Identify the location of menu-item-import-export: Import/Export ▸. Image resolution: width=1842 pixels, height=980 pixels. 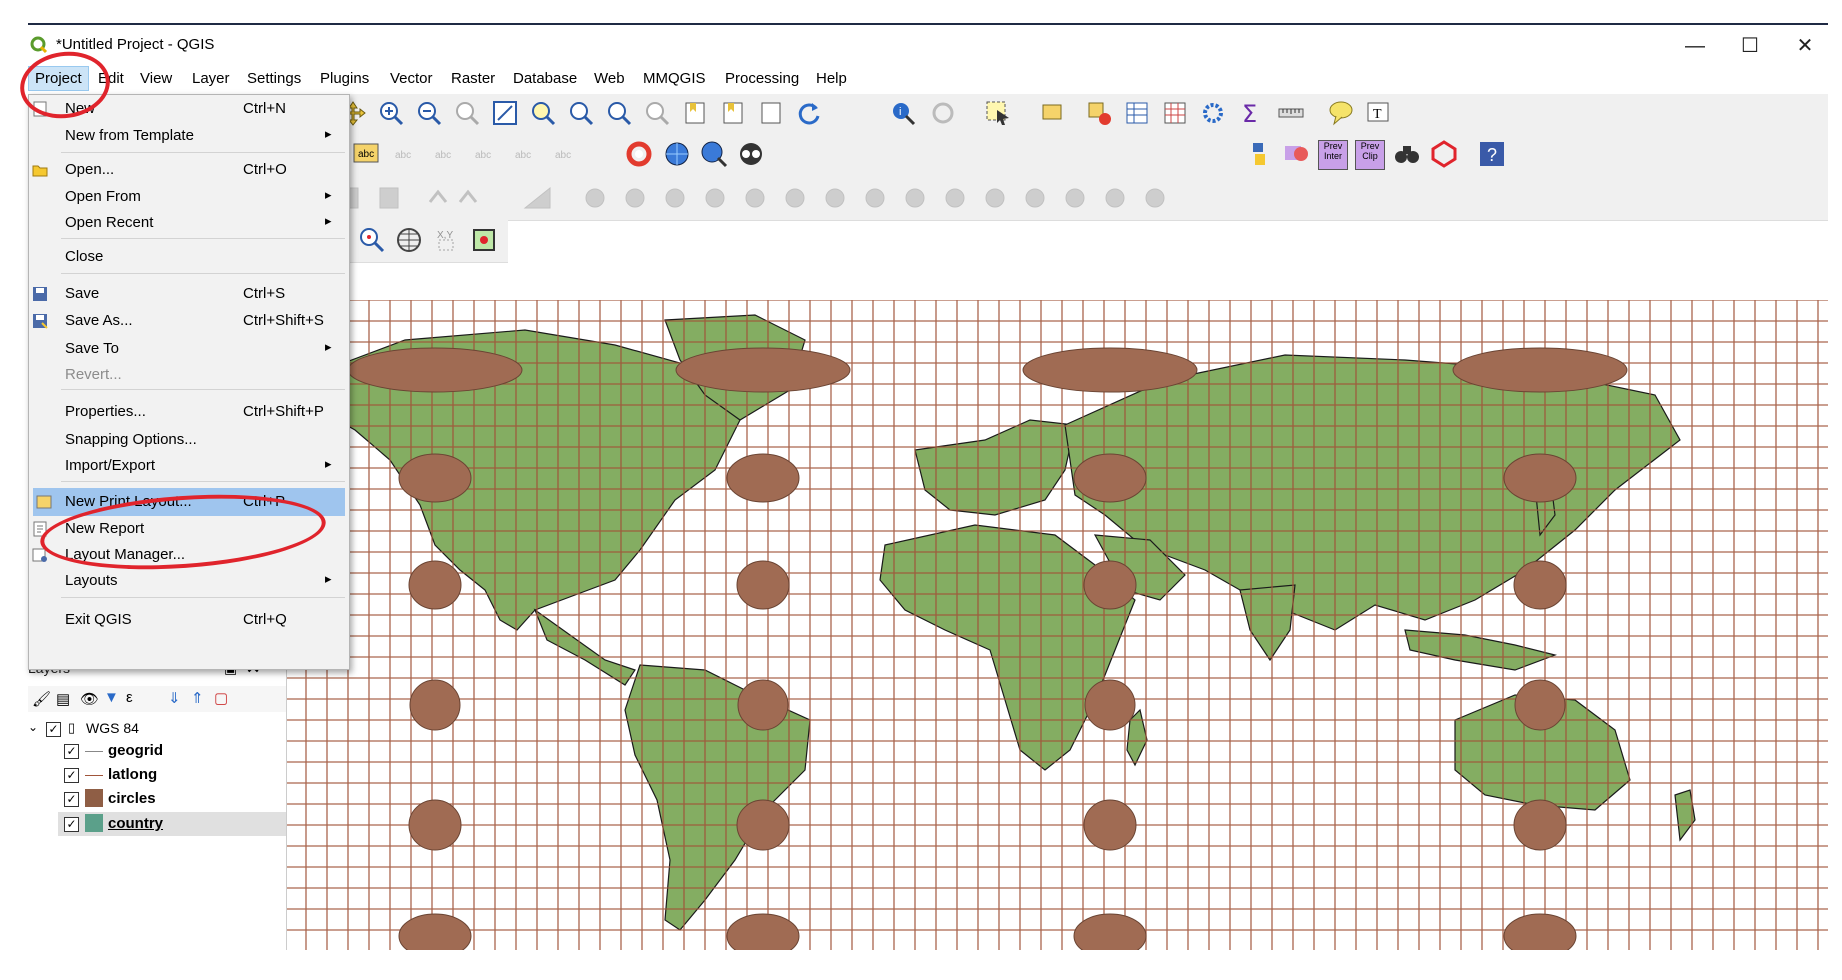
(189, 466).